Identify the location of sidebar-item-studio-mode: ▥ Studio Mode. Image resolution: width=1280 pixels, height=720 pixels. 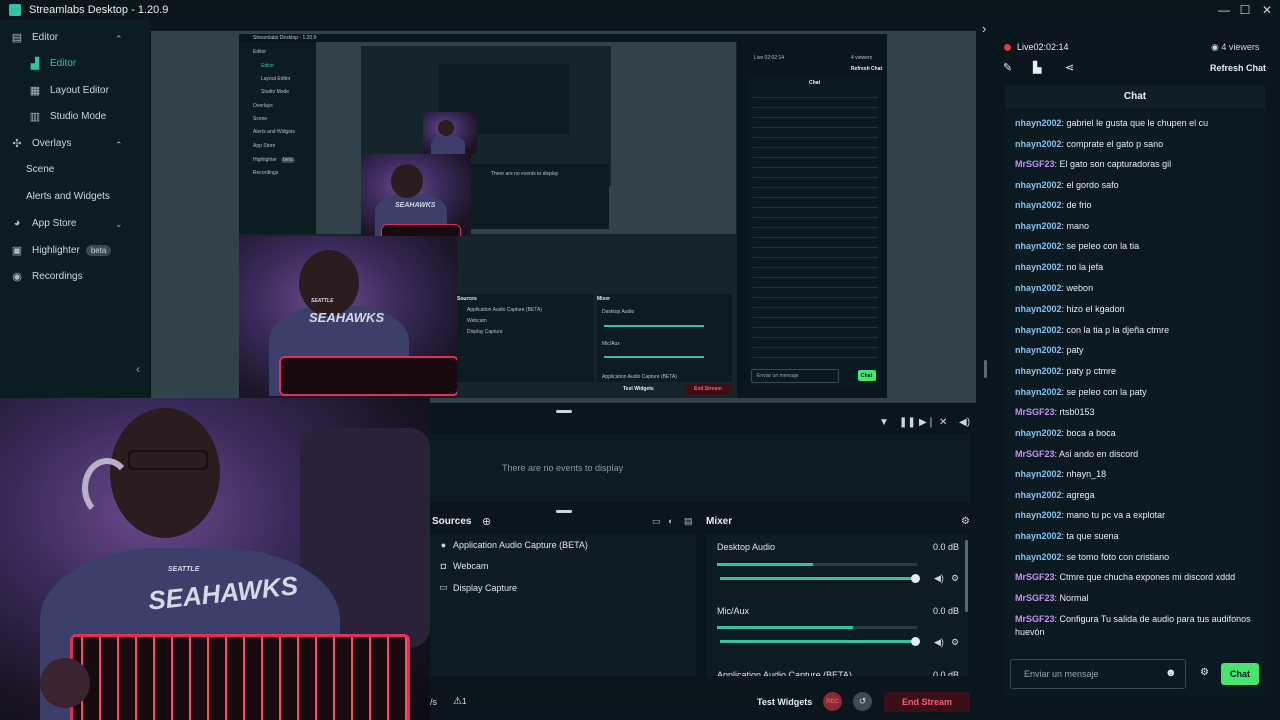
(67, 116).